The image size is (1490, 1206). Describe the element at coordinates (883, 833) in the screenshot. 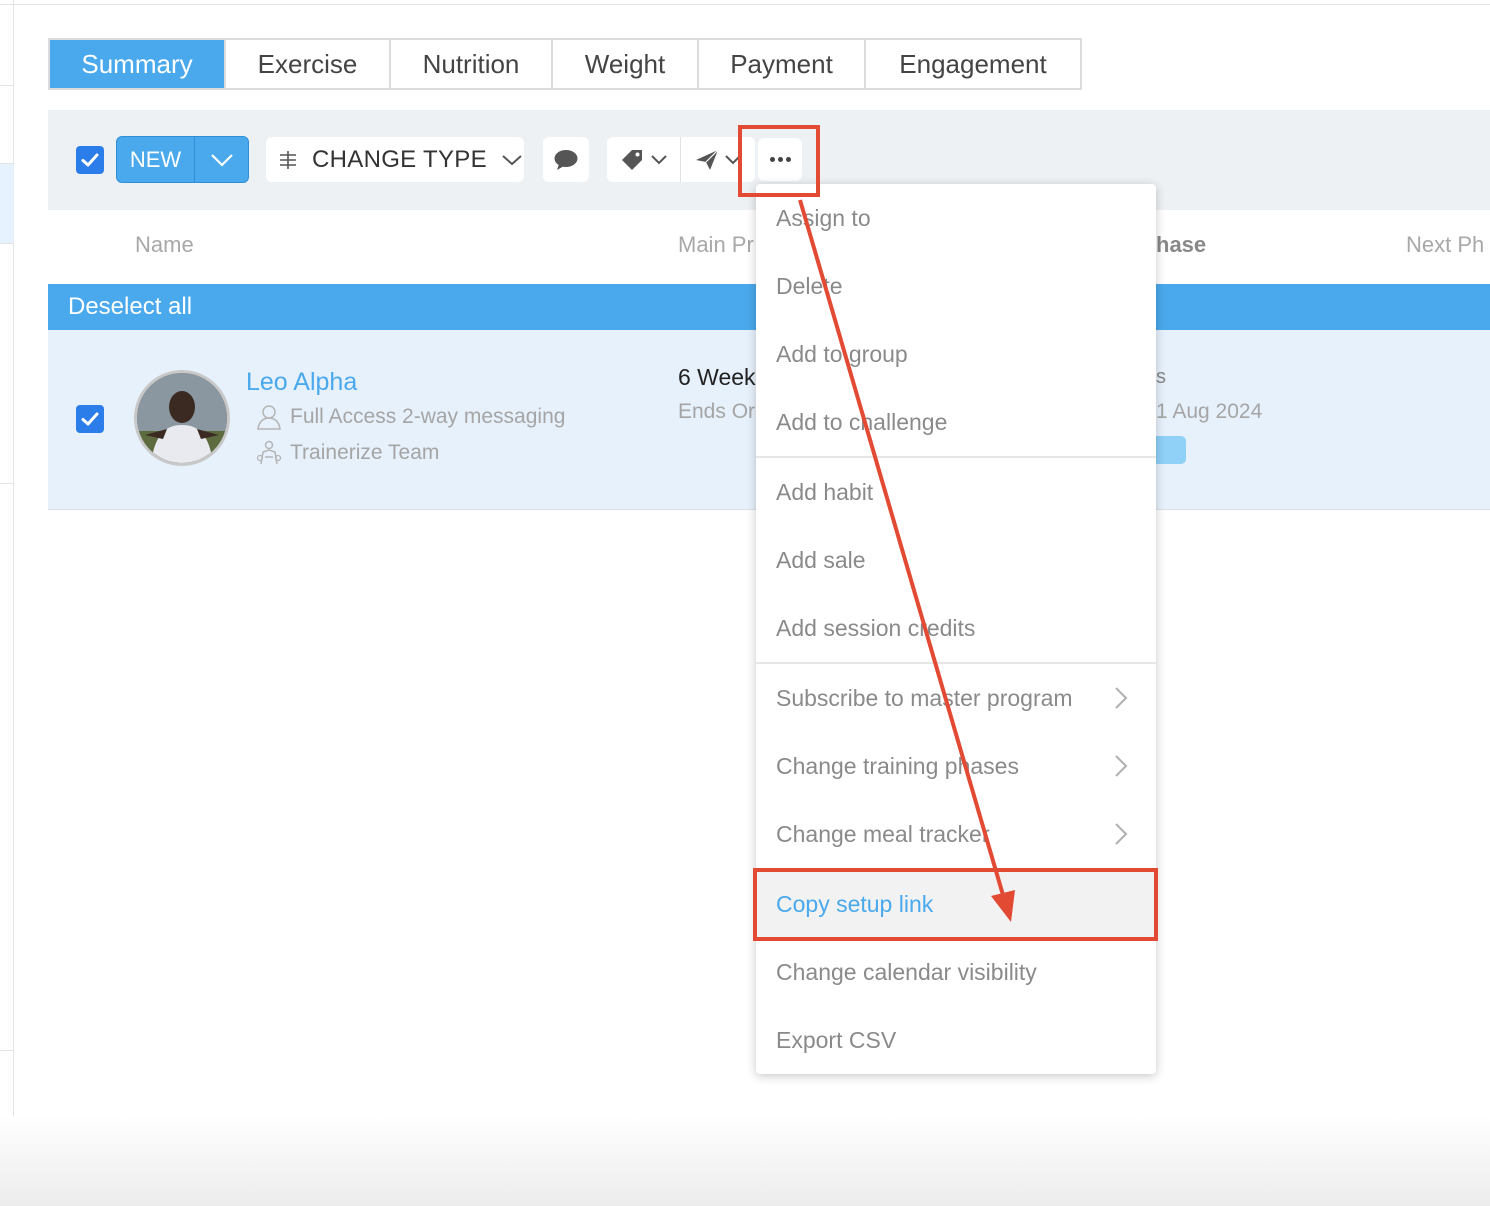

I see `menu-item-label: Change meal tracker` at that location.